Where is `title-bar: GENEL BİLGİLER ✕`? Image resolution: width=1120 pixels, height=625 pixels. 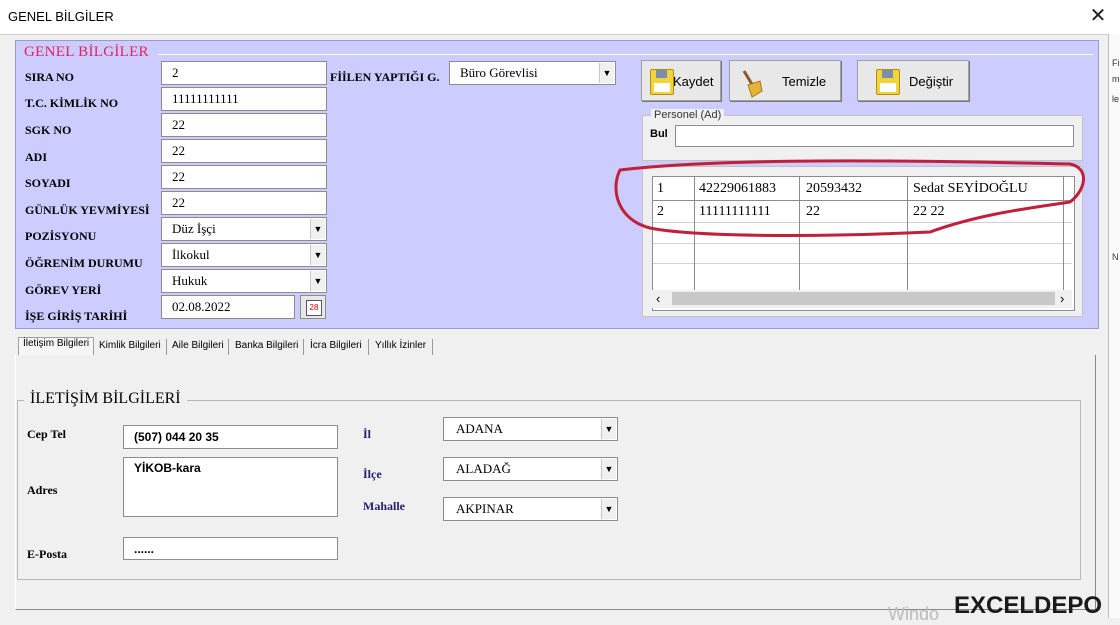 title-bar: GENEL BİLGİLER ✕ is located at coordinates (560, 17).